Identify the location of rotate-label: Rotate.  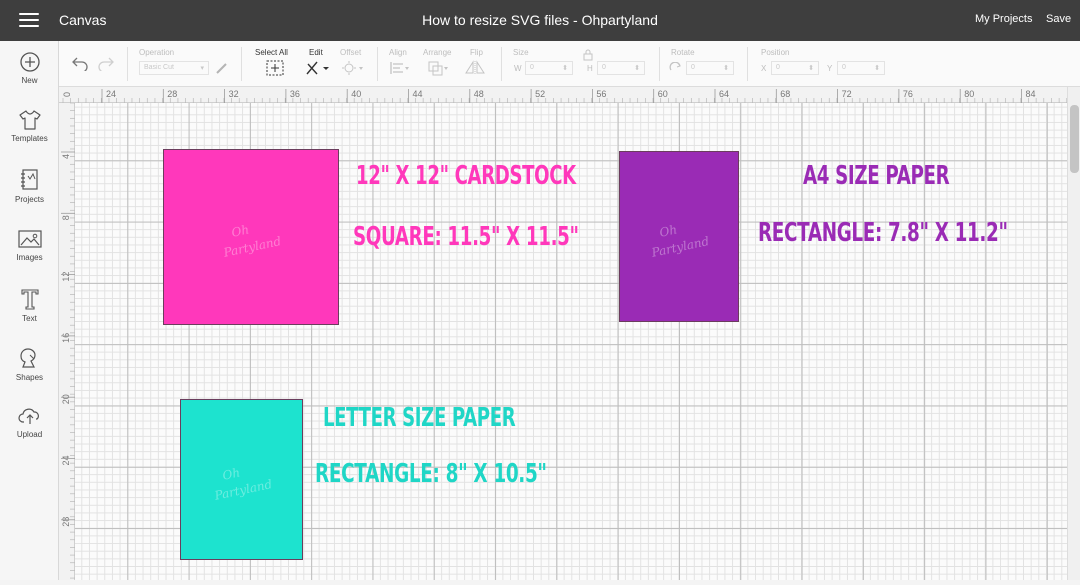
(683, 52).